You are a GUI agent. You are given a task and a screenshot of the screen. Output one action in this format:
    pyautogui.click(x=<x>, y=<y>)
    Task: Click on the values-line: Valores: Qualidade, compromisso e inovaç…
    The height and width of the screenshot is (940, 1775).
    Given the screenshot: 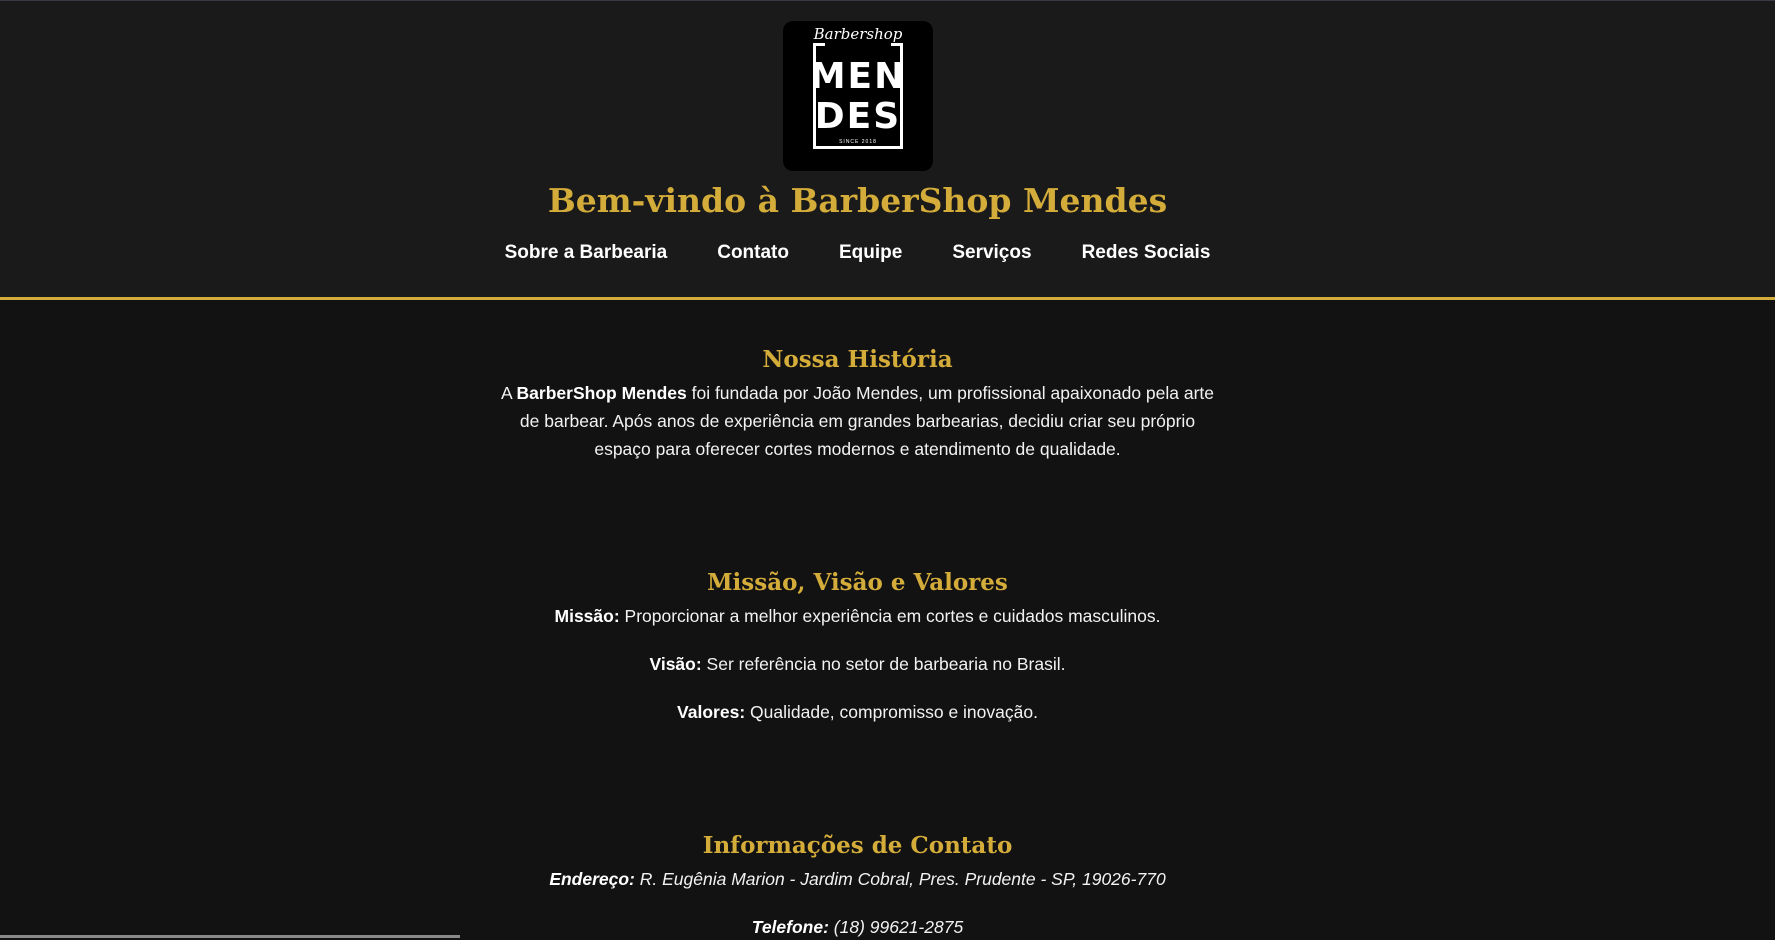 What is the action you would take?
    pyautogui.click(x=857, y=712)
    